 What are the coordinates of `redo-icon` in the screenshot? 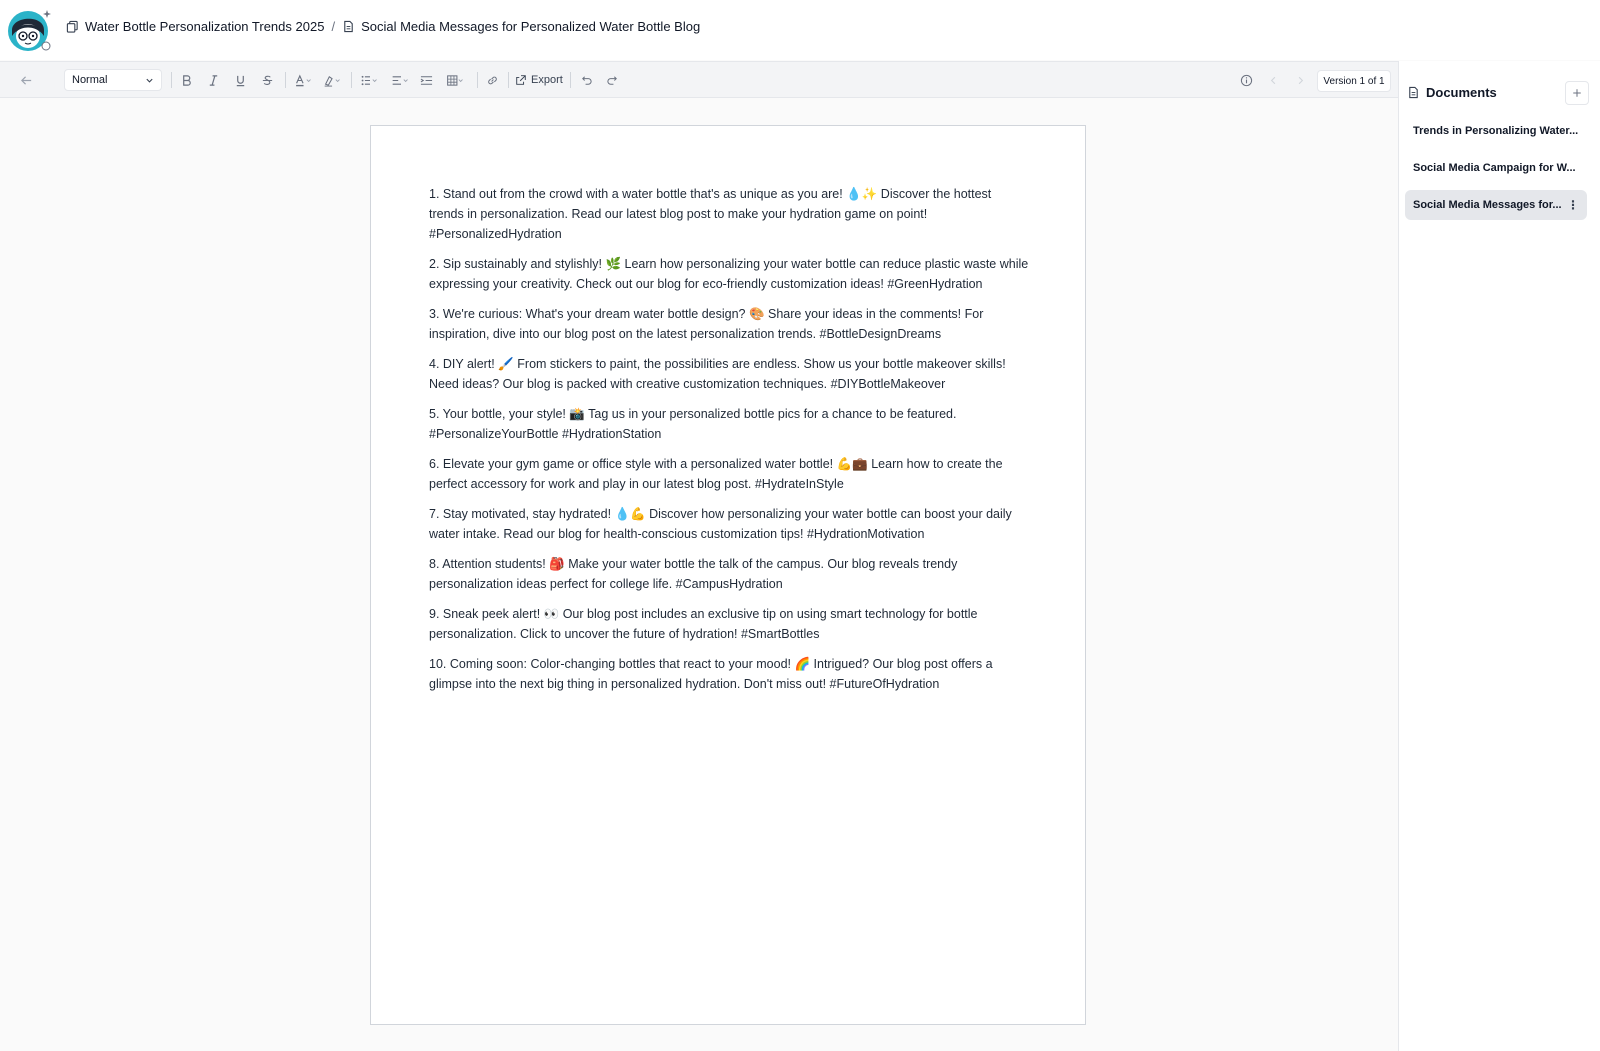 It's located at (611, 80).